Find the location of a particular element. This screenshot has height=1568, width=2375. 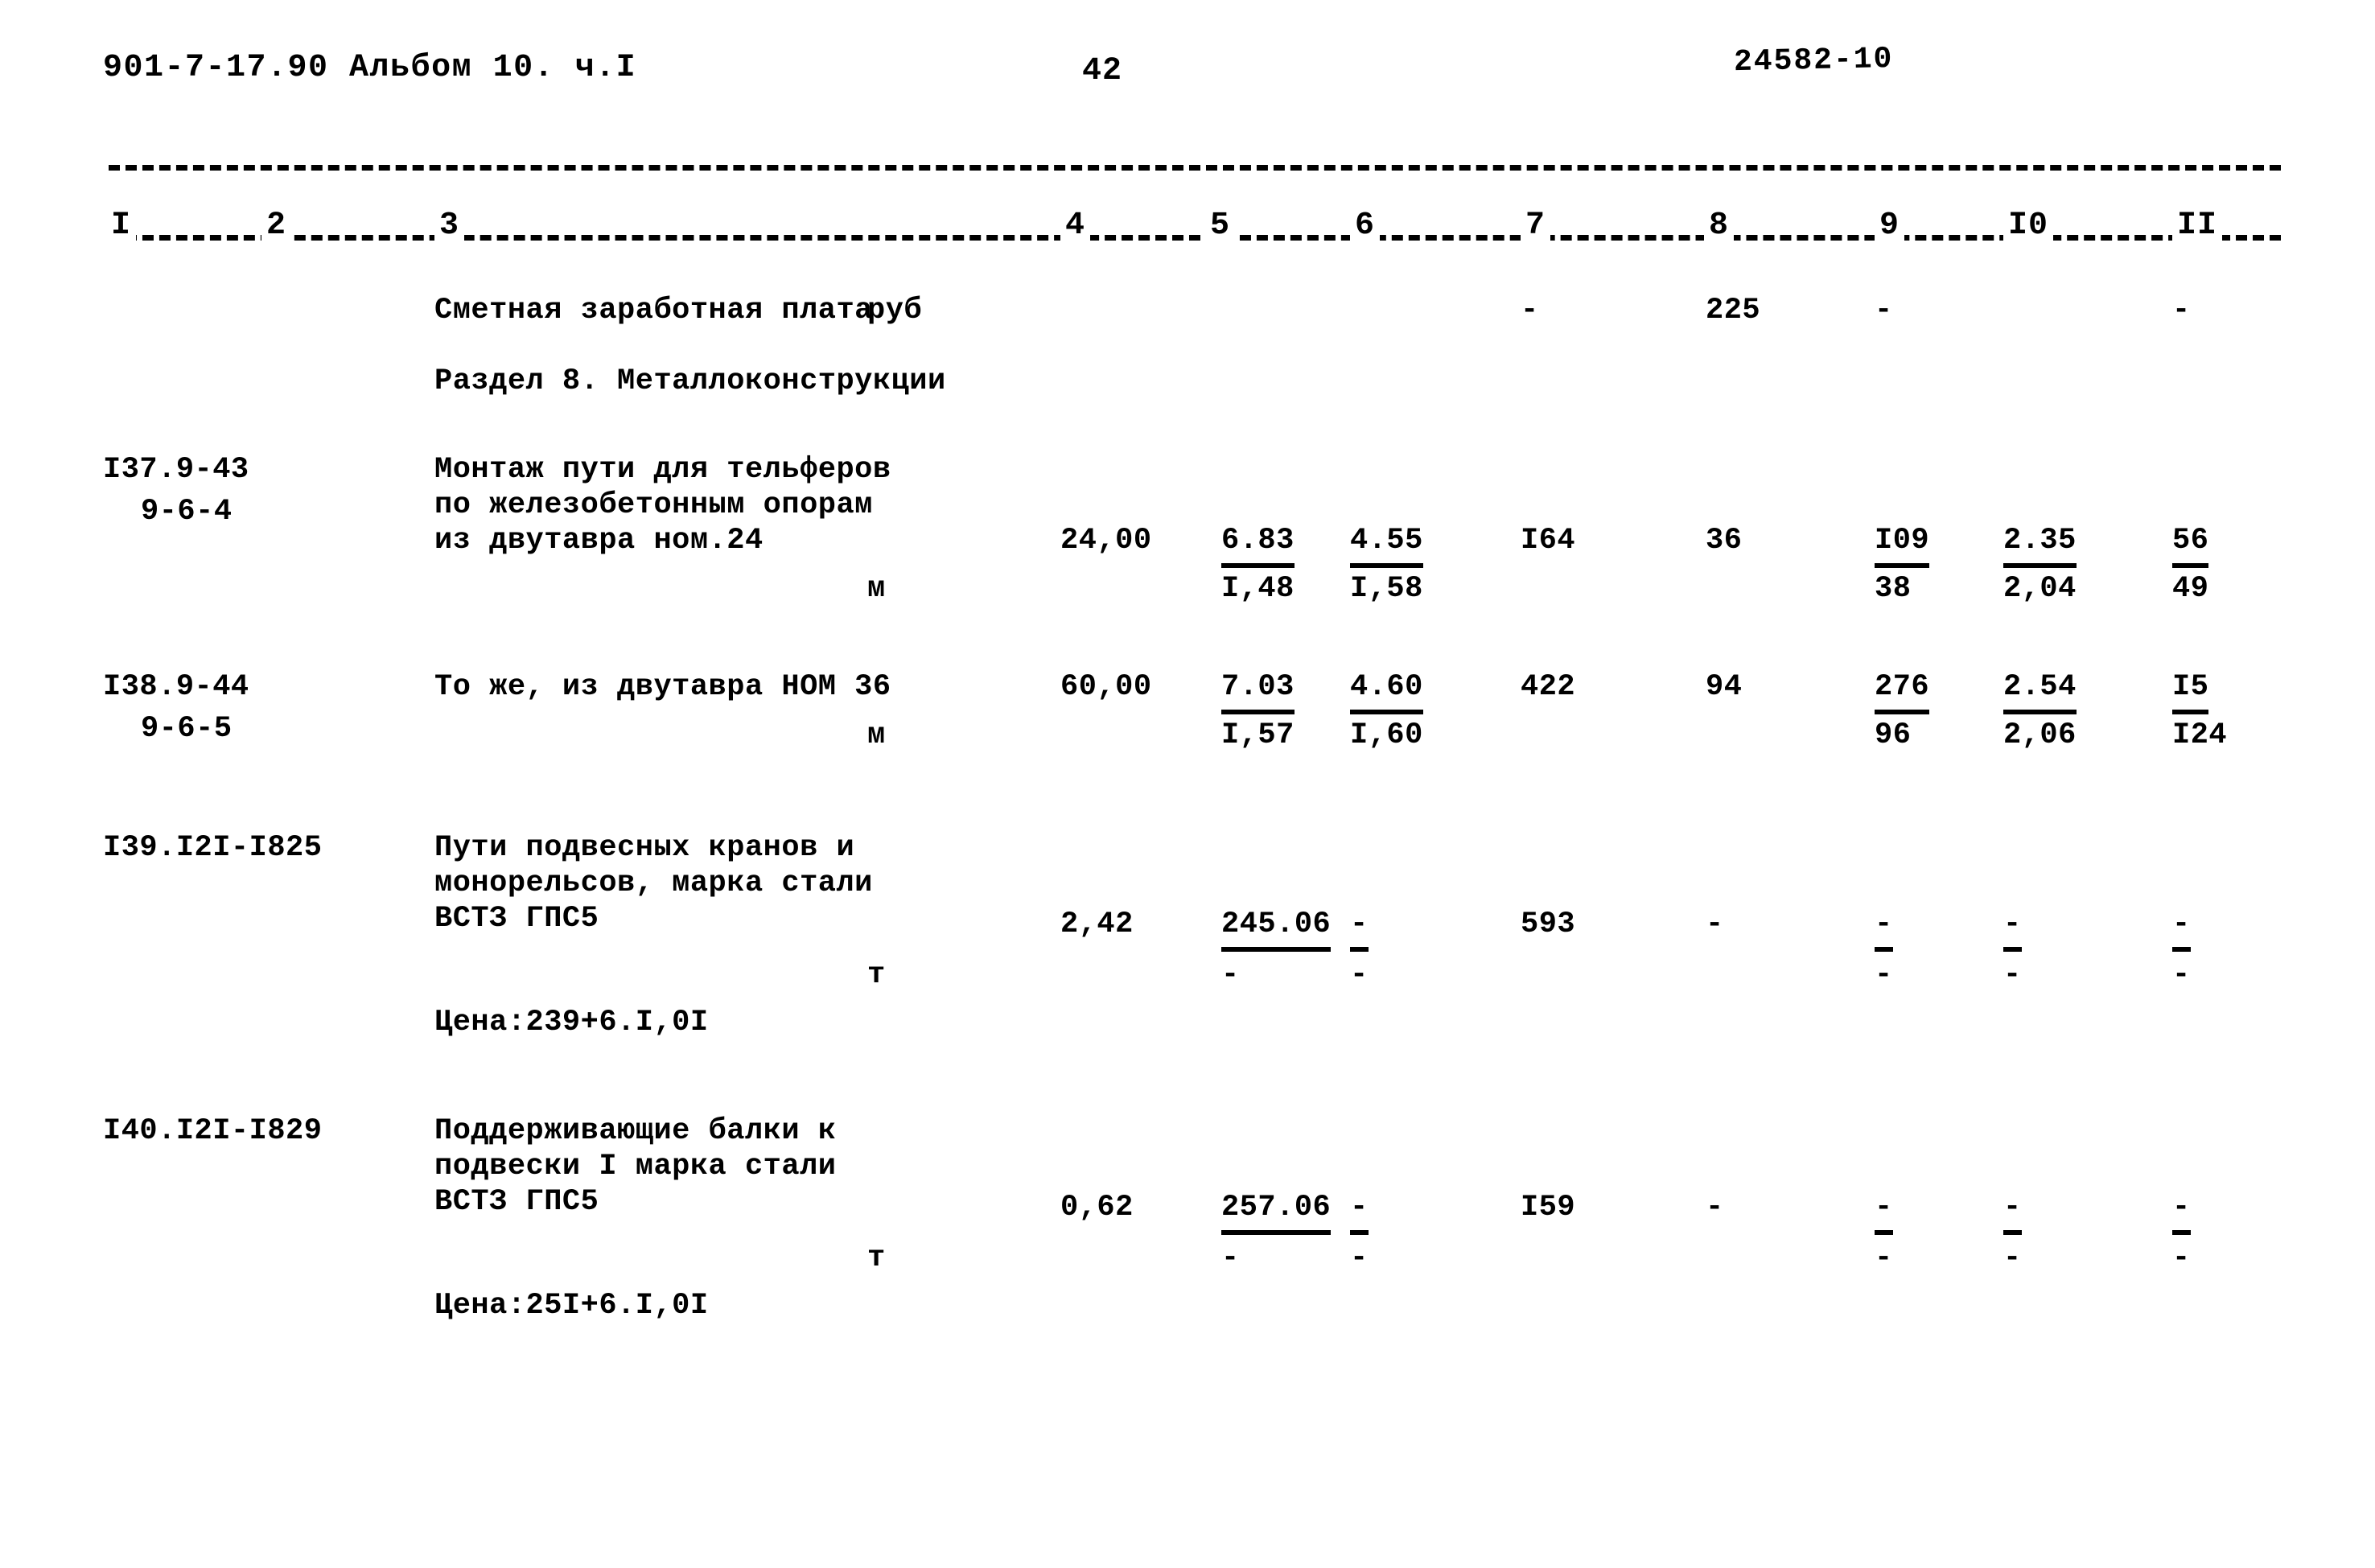

row139-col10-top-value: - is located at coordinates (2012, 927).